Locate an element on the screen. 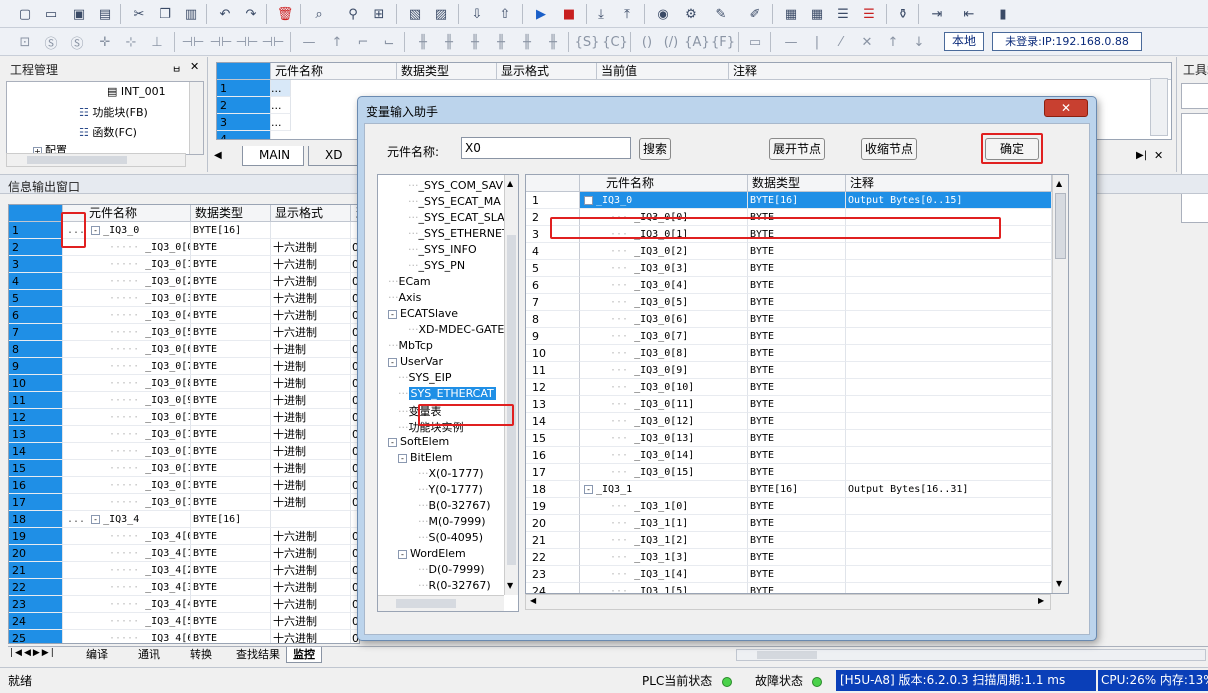 This screenshot has height=693, width=1208. project-hscroll is located at coordinates (96, 160).